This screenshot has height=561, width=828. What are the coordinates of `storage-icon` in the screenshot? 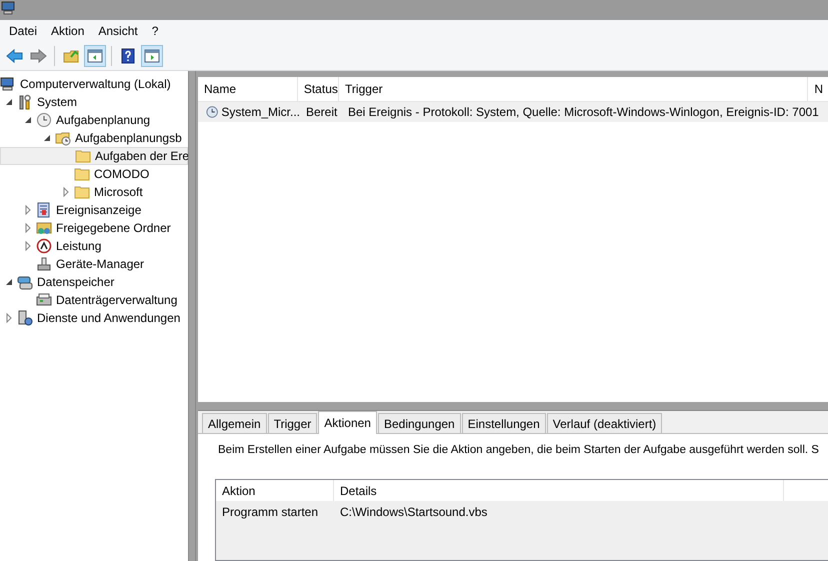 It's located at (25, 282).